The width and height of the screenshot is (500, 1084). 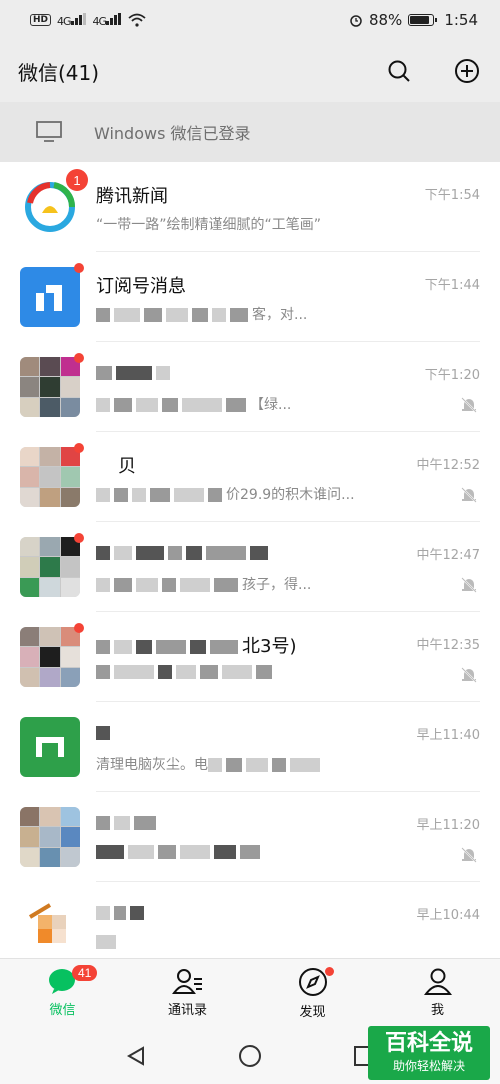 What do you see at coordinates (77, 180) in the screenshot?
I see `unread-badge: 1` at bounding box center [77, 180].